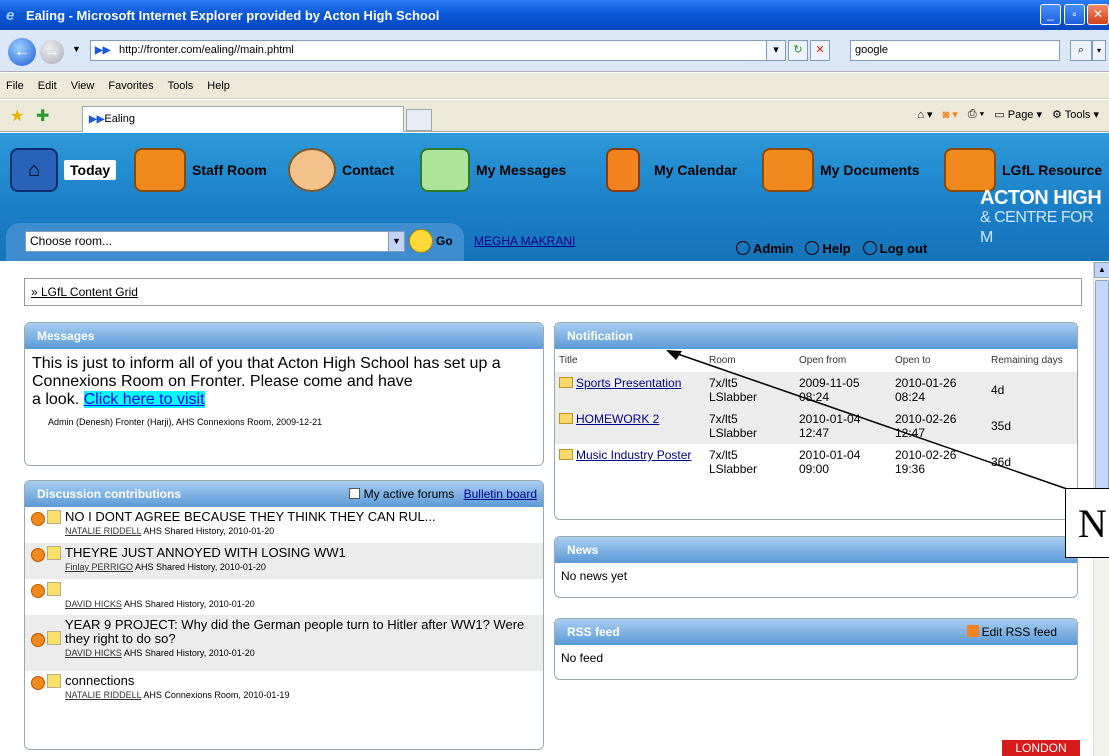 This screenshot has height=756, width=1109. What do you see at coordinates (924, 114) in the screenshot?
I see `home-icon: ⌂ ▾` at bounding box center [924, 114].